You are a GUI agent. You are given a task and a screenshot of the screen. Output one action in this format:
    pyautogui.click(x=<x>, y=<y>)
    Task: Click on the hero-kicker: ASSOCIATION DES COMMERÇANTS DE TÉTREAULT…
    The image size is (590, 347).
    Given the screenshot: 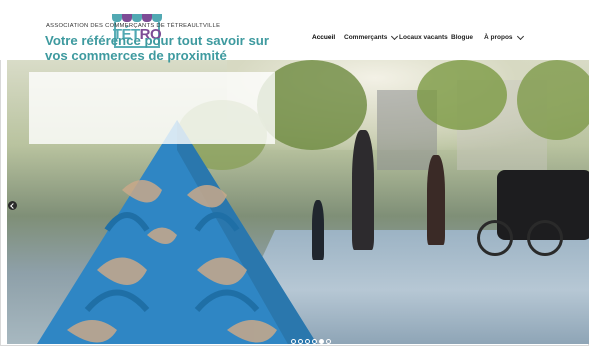 What is the action you would take?
    pyautogui.click(x=133, y=26)
    